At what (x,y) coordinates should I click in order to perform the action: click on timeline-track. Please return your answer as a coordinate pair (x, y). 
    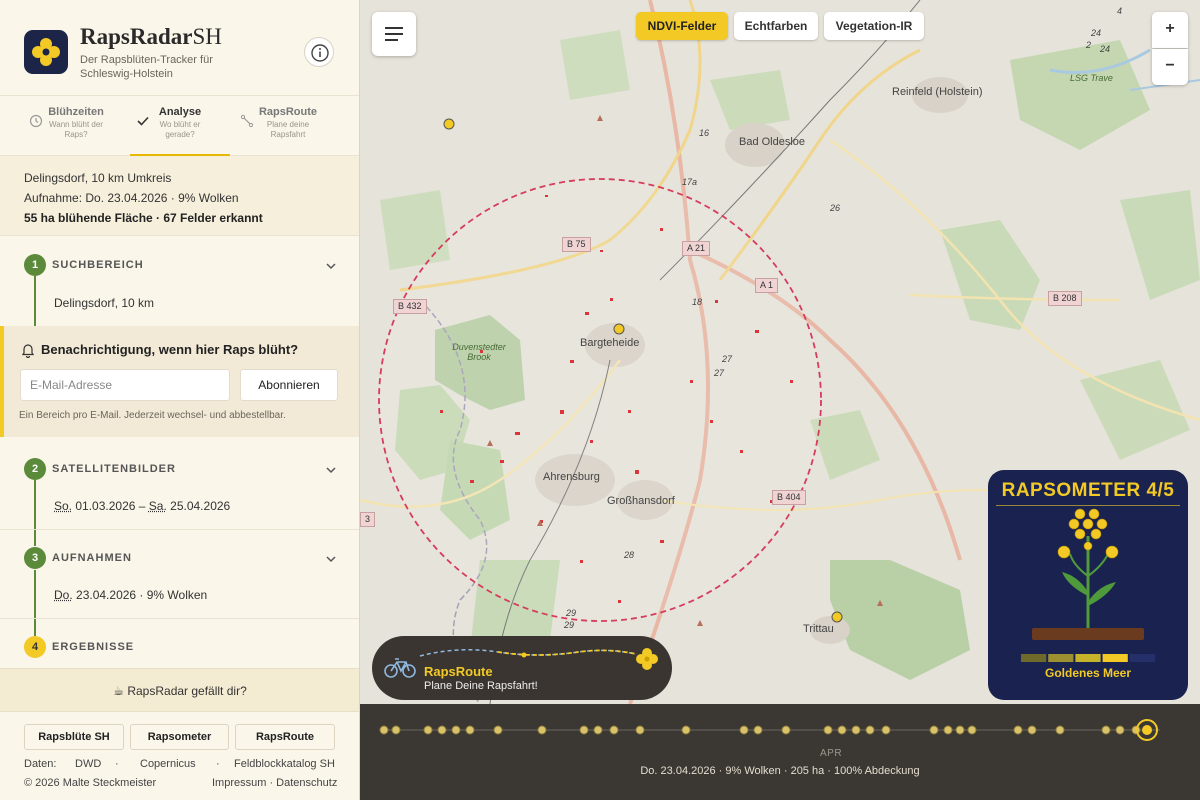
    Looking at the image, I should click on (769, 730).